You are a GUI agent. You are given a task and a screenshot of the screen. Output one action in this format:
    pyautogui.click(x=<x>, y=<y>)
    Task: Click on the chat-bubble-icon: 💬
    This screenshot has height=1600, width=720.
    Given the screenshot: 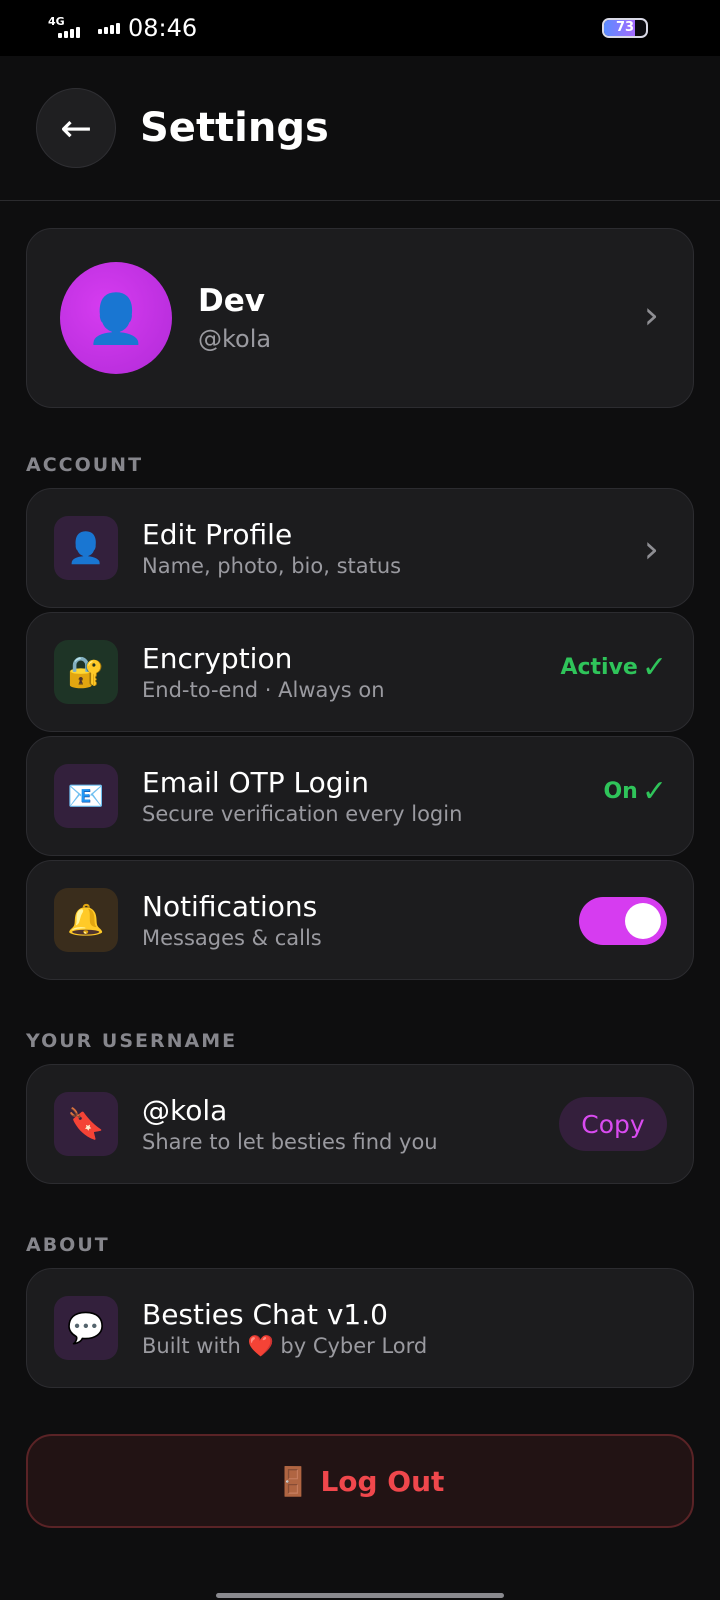 What is the action you would take?
    pyautogui.click(x=86, y=1328)
    